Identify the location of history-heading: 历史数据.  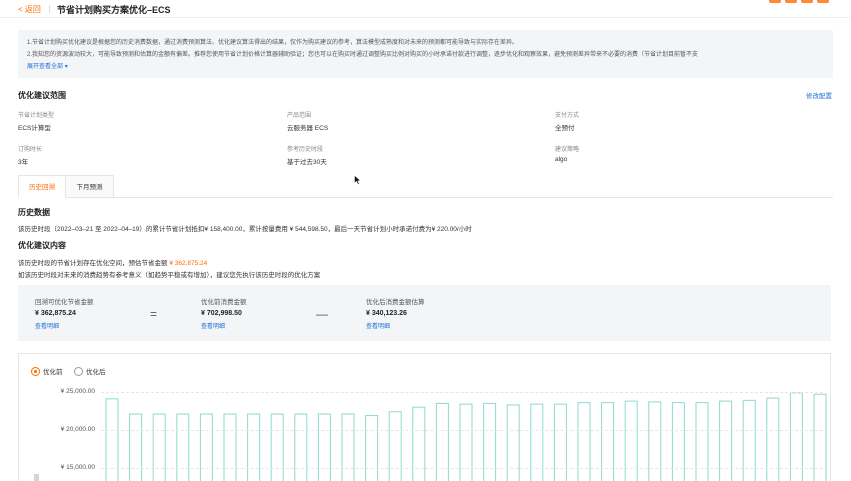
(34, 212).